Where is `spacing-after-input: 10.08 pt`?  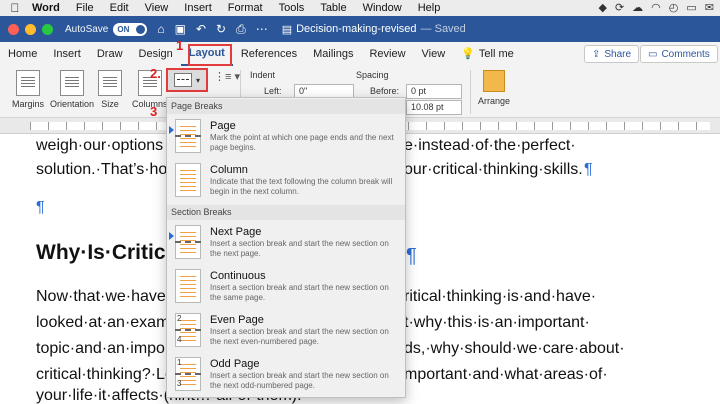 spacing-after-input: 10.08 pt is located at coordinates (434, 107).